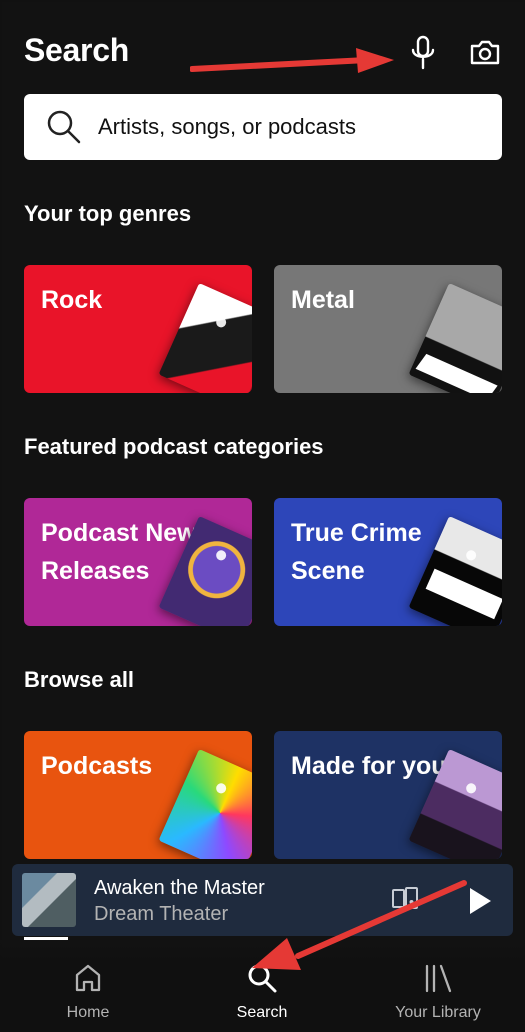  What do you see at coordinates (227, 126) in the screenshot?
I see `search-placeholder: Artists, songs, or podcasts` at bounding box center [227, 126].